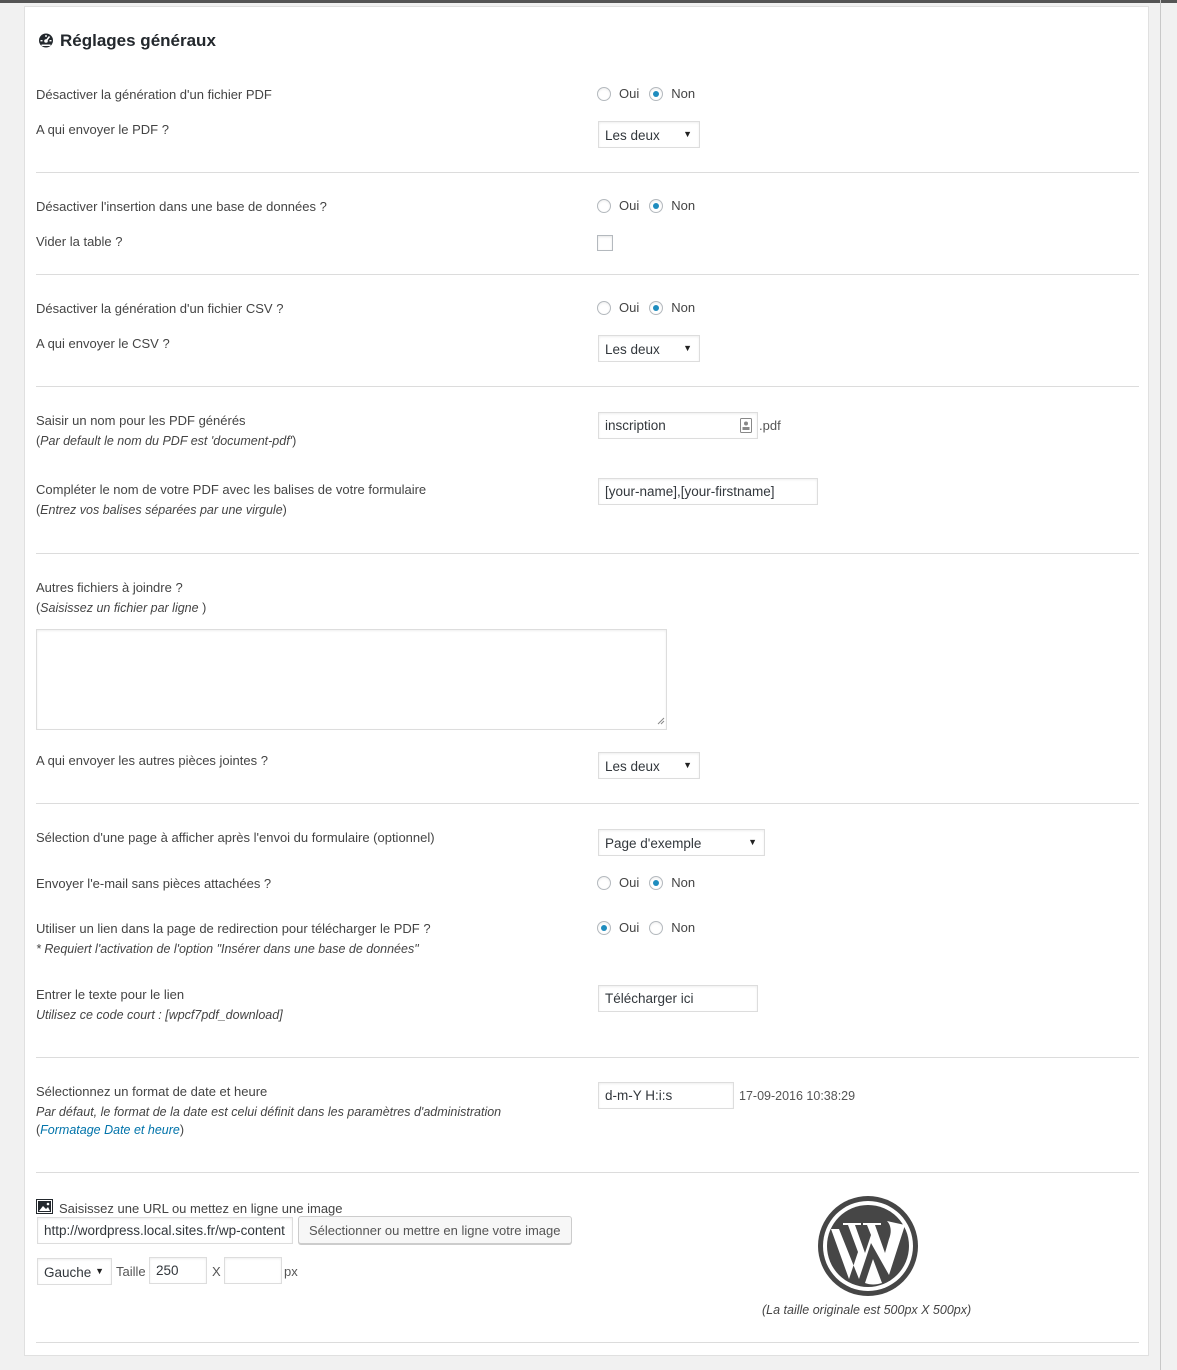 This screenshot has height=1370, width=1177. What do you see at coordinates (629, 307) in the screenshot?
I see `csv-disable-yes-label: Oui` at bounding box center [629, 307].